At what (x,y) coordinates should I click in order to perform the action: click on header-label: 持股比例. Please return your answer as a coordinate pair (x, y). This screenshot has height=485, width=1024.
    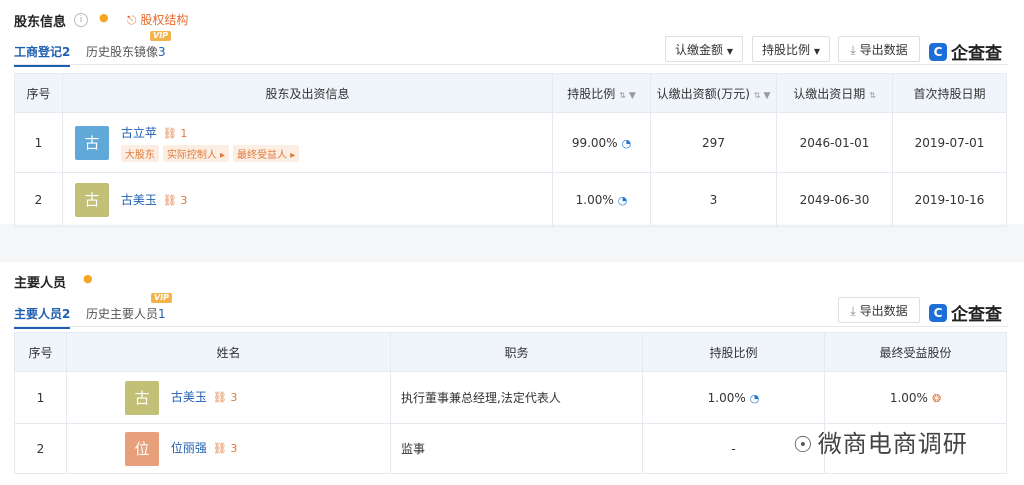
    Looking at the image, I should click on (591, 93).